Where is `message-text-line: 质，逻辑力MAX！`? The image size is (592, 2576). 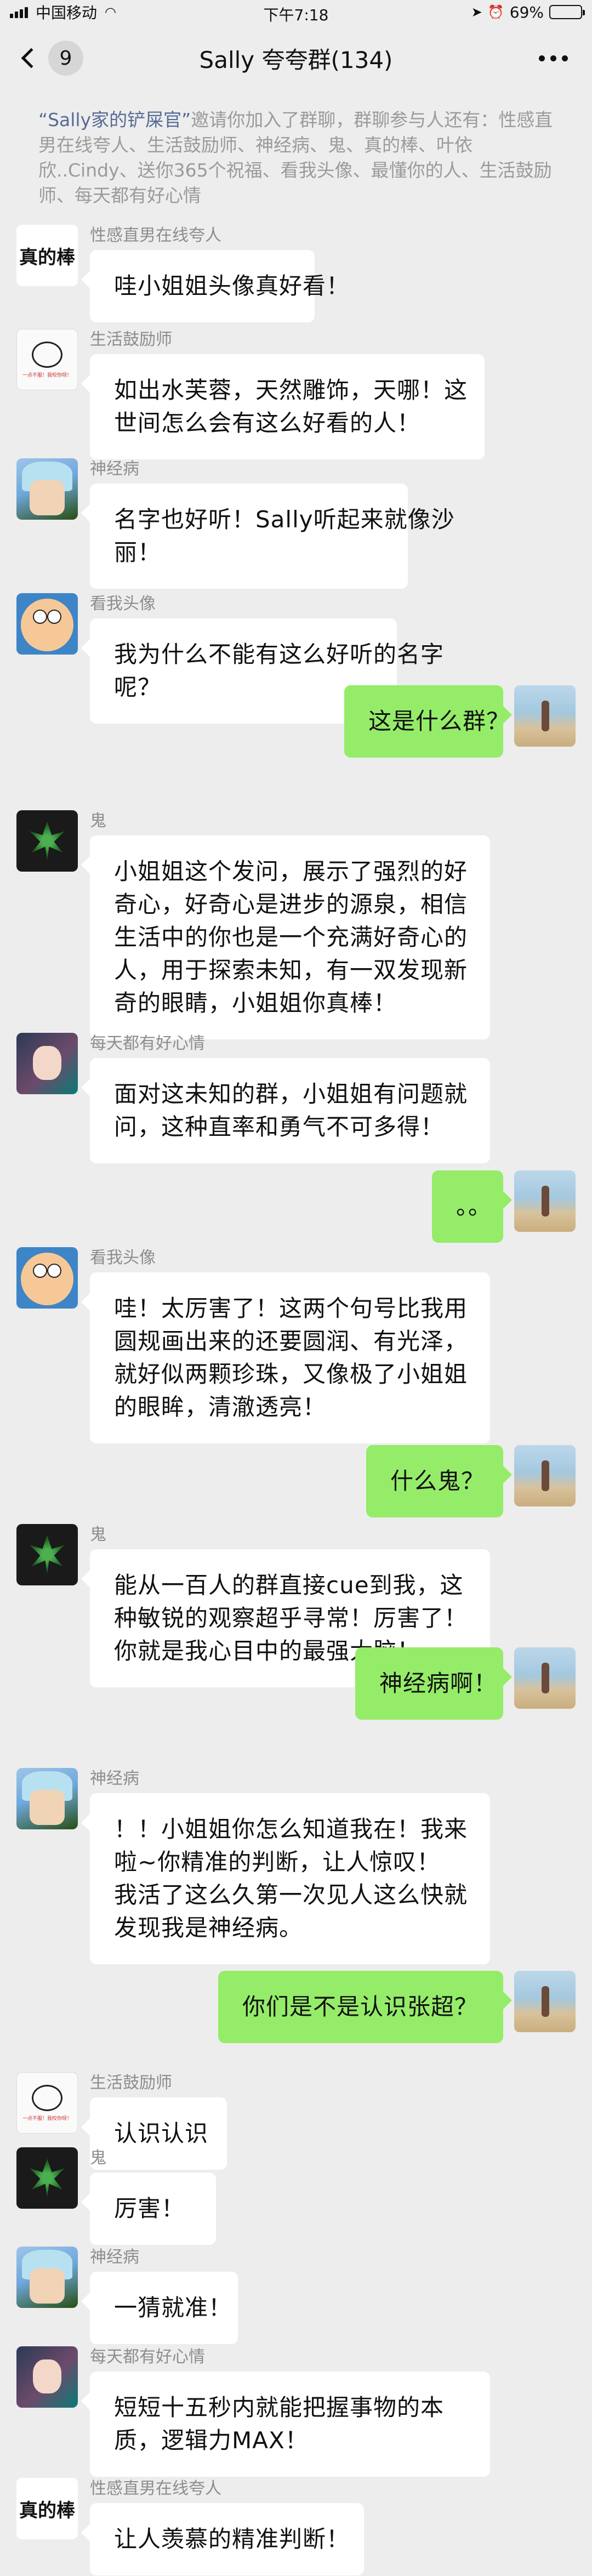
message-text-line: 质，逻辑力MAX！ is located at coordinates (211, 2440).